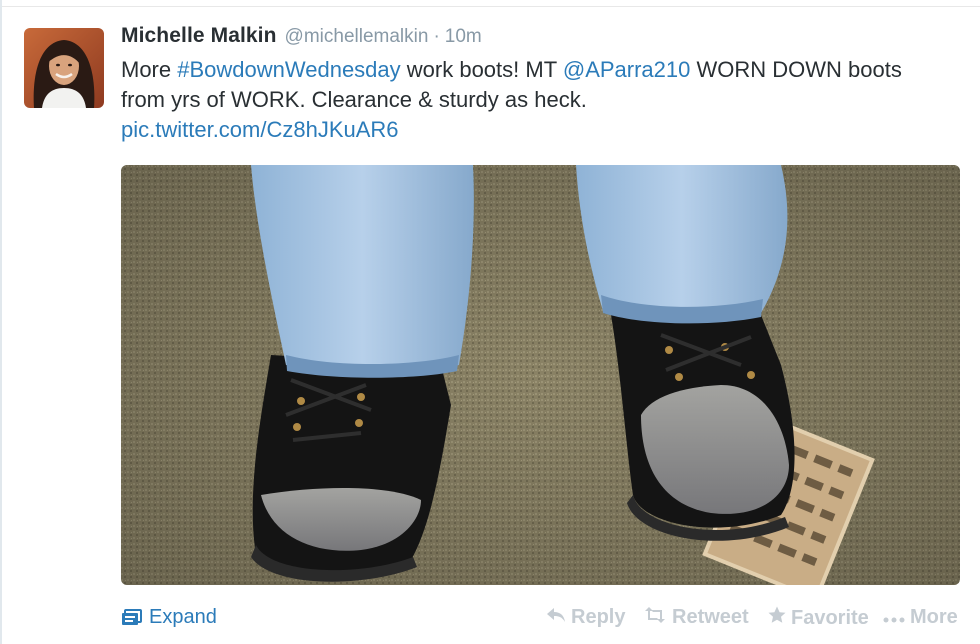 The height and width of the screenshot is (644, 980). I want to click on star-icon, so click(777, 618).